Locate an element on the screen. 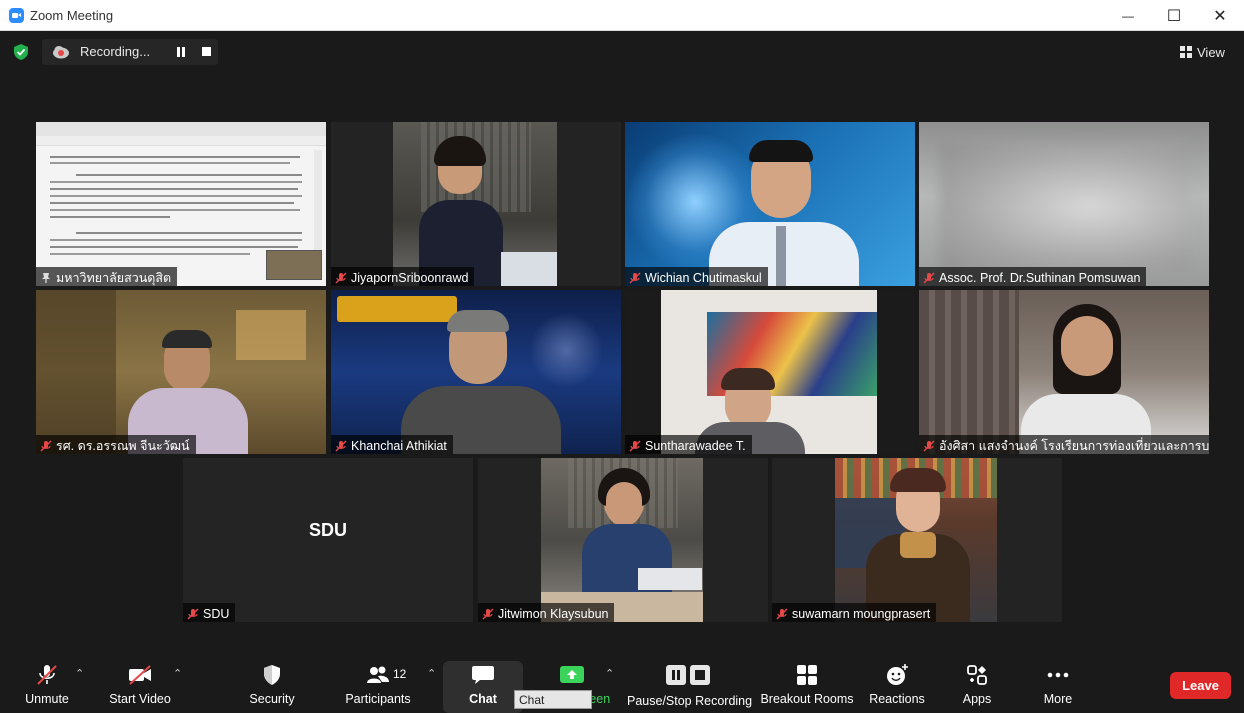 Image resolution: width=1244 pixels, height=713 pixels. more-button: More is located at coordinates (1058, 684).